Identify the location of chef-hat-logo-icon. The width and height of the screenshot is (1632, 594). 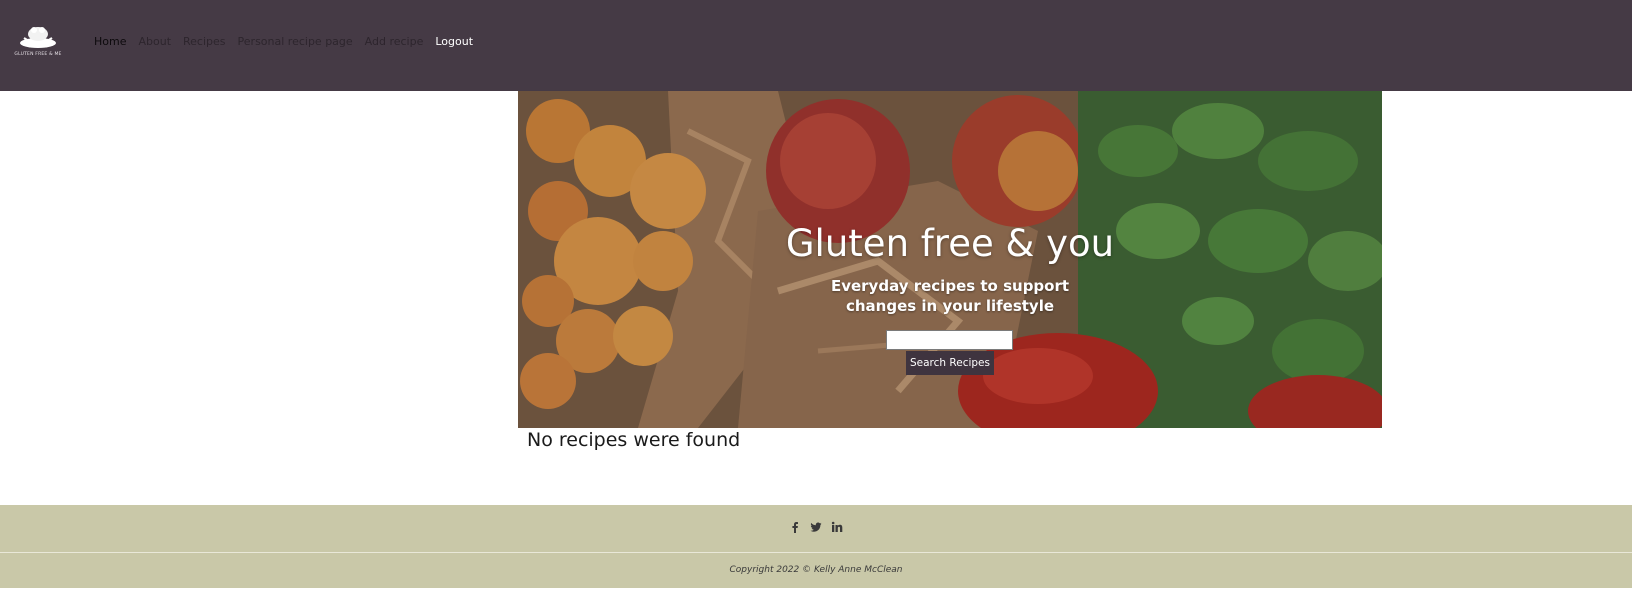
(38, 37).